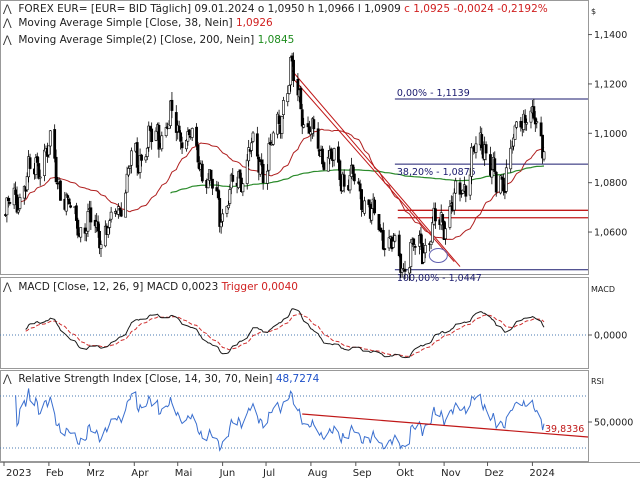 This screenshot has height=480, width=640. What do you see at coordinates (281, 9) in the screenshot?
I see `open-value: o 1,0950` at bounding box center [281, 9].